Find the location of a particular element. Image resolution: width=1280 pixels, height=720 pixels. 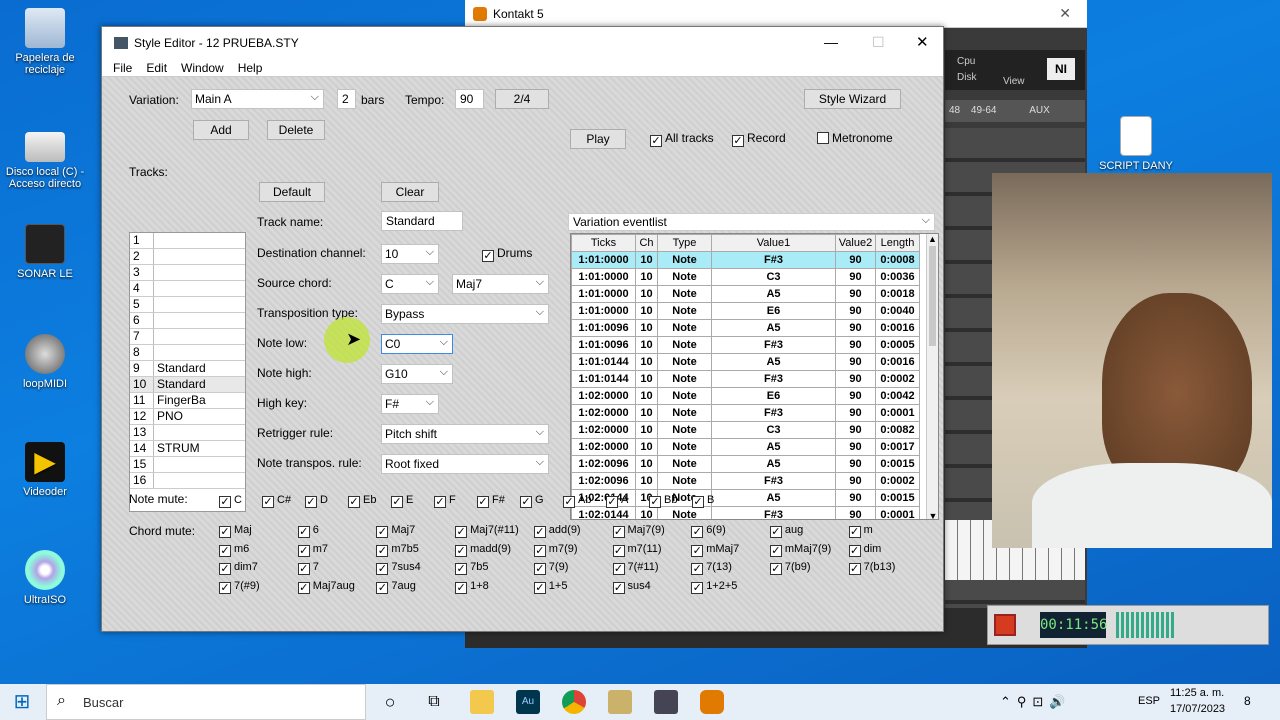

transposition-type-select: Bypass is located at coordinates (465, 313).